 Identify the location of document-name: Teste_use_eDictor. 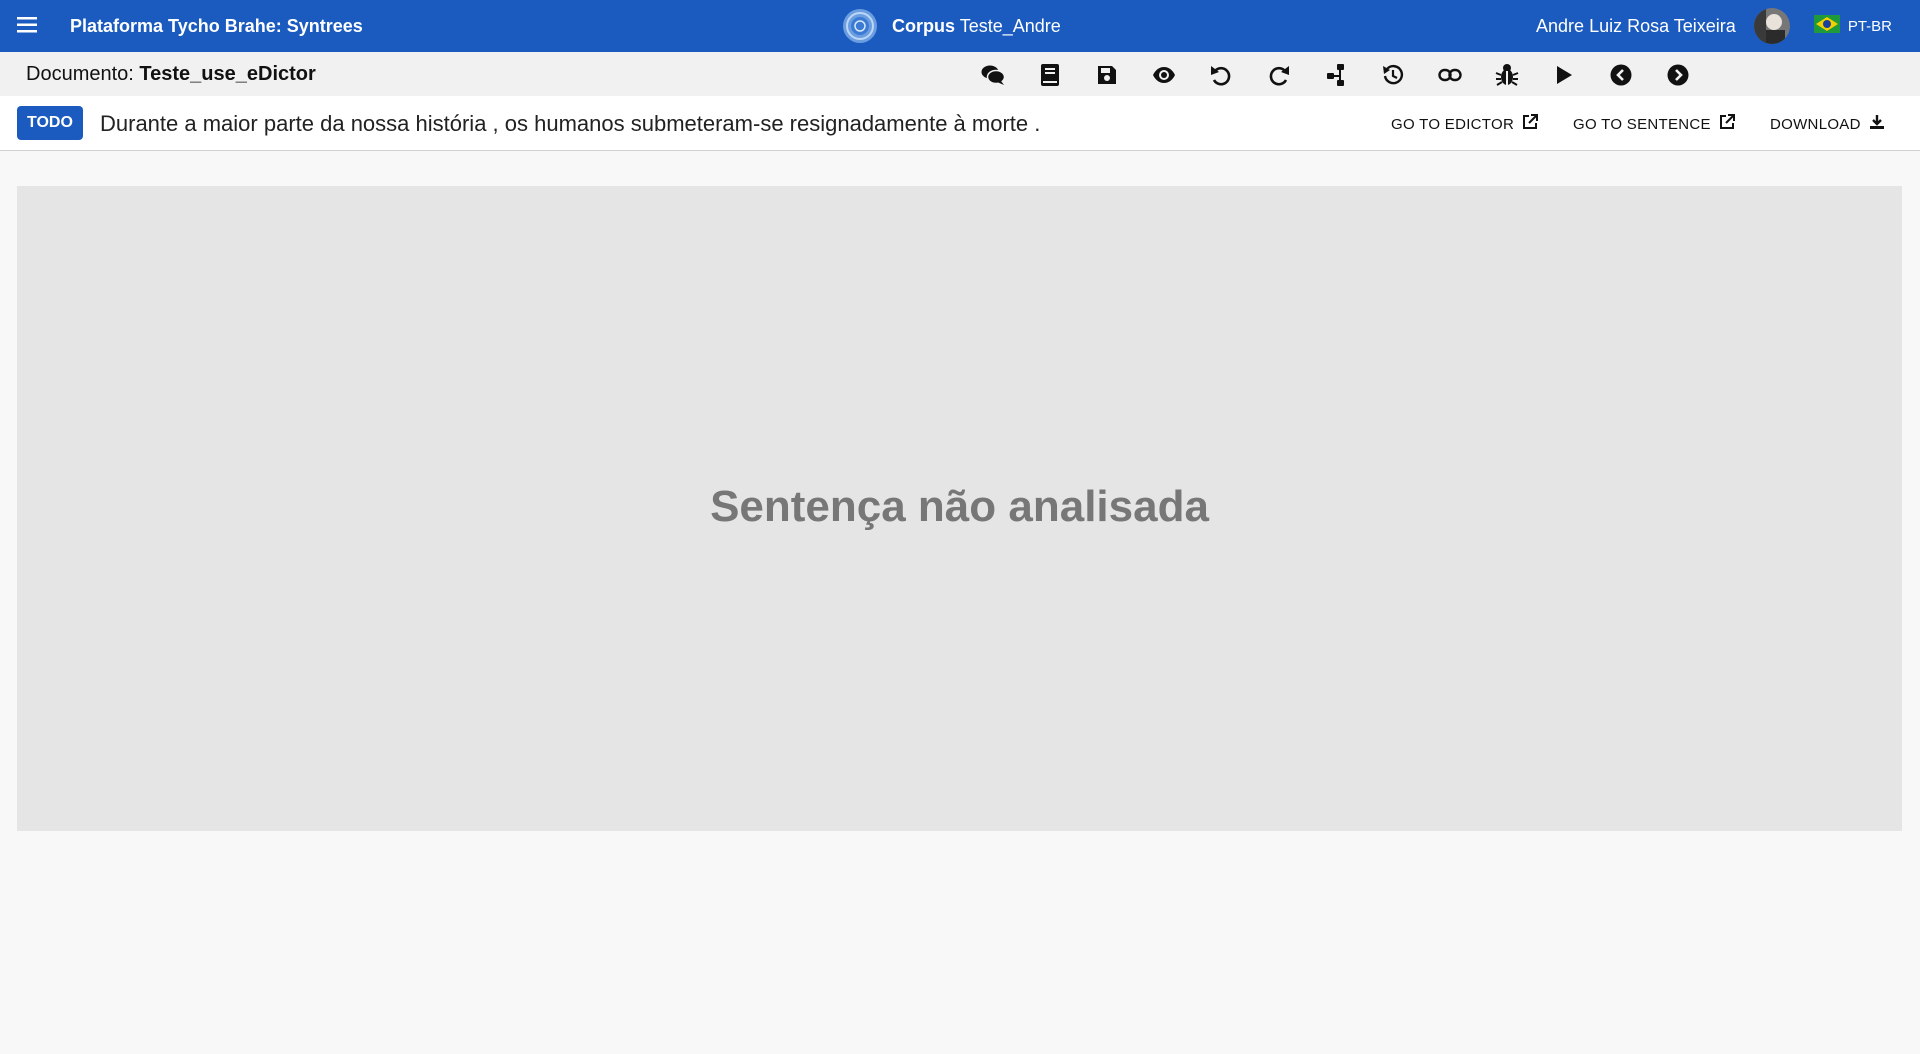
(227, 74).